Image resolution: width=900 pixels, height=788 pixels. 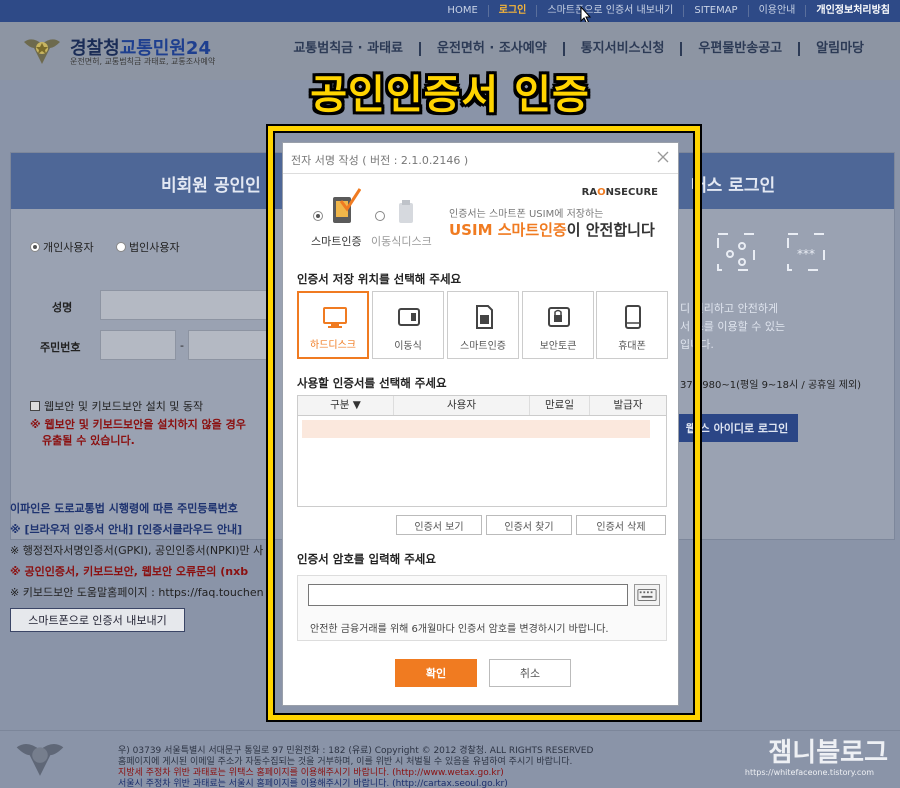 What do you see at coordinates (663, 157) in the screenshot?
I see `close-icon` at bounding box center [663, 157].